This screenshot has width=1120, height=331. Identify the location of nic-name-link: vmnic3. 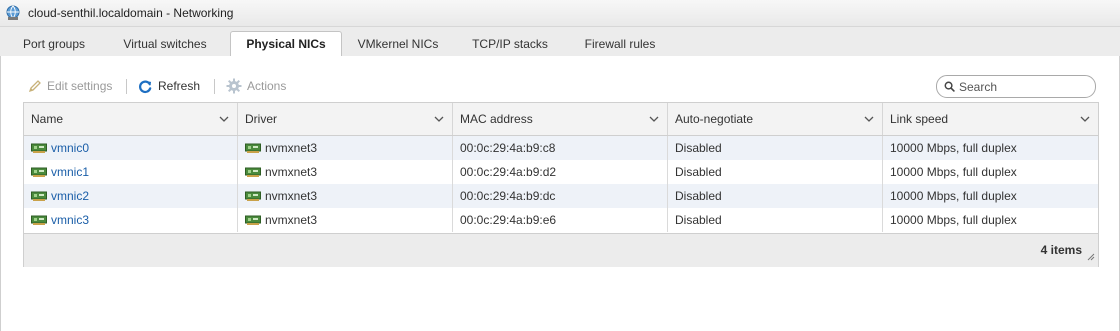
(70, 220).